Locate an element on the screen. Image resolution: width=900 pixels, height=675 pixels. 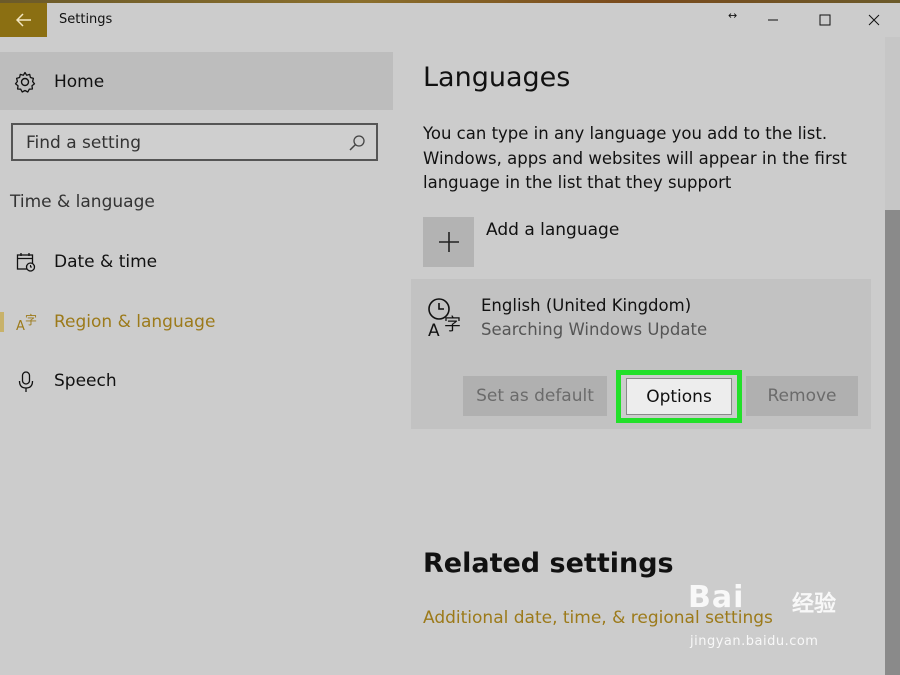
microphone-icon is located at coordinates (26, 384).